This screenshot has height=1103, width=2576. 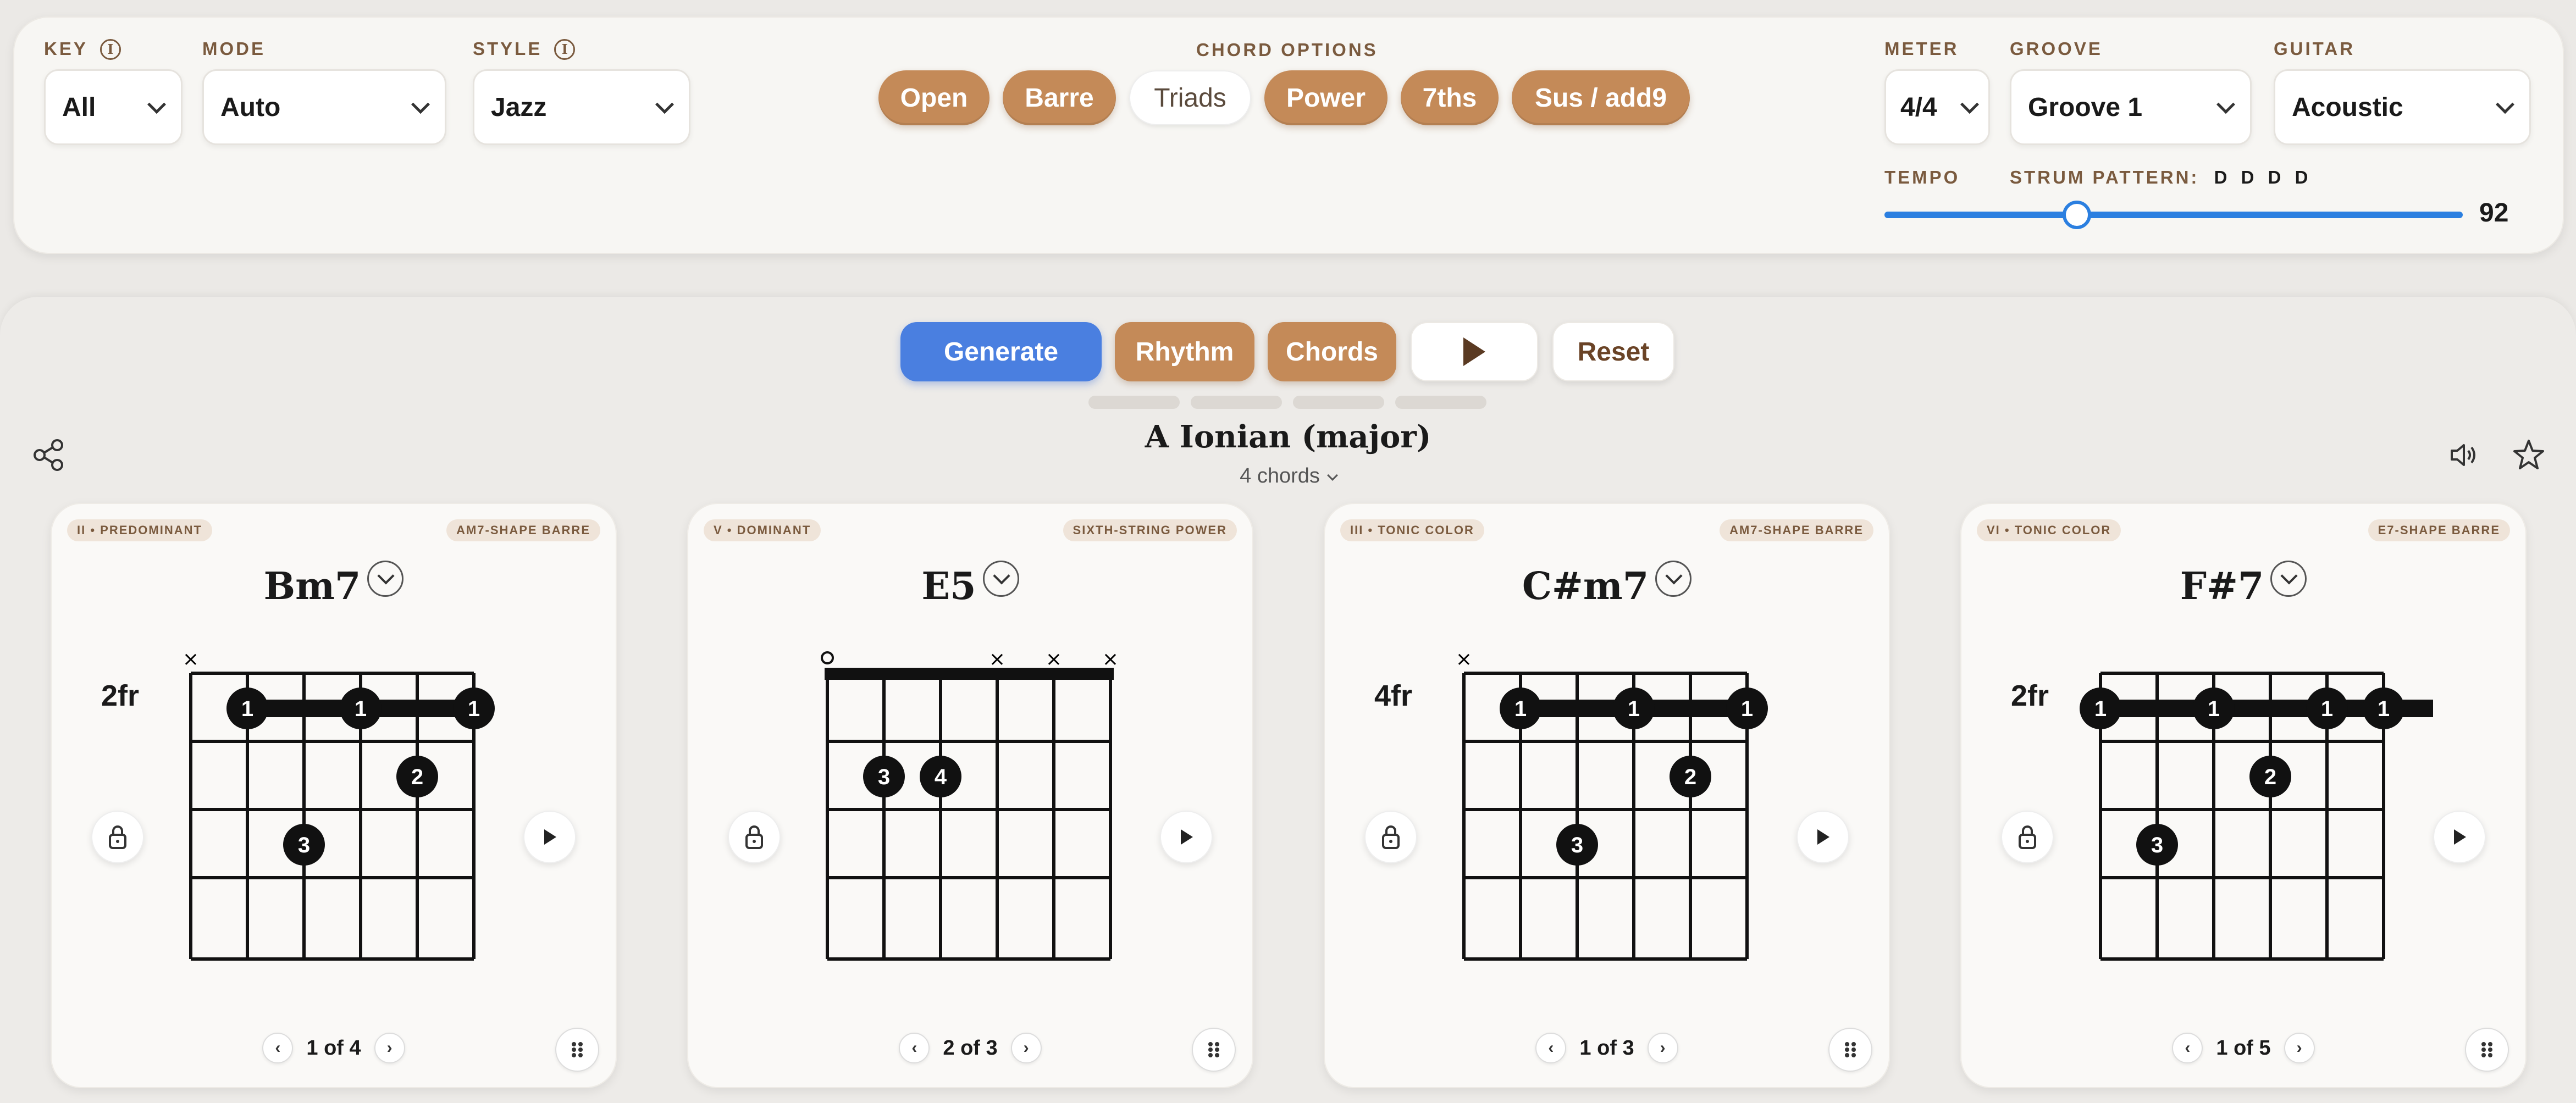 I want to click on groove-label: GROOVE, so click(x=2056, y=48).